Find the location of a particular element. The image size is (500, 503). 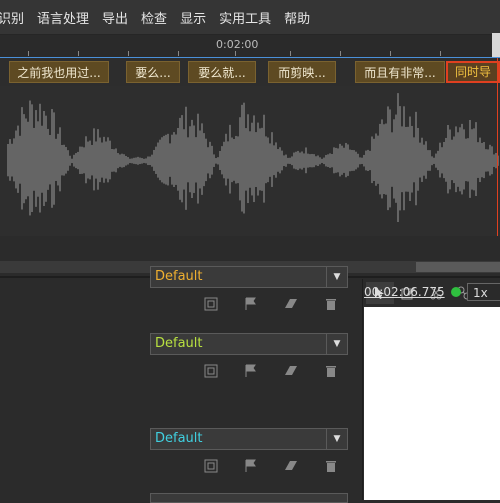

scrollbar-thumb is located at coordinates (458, 267).